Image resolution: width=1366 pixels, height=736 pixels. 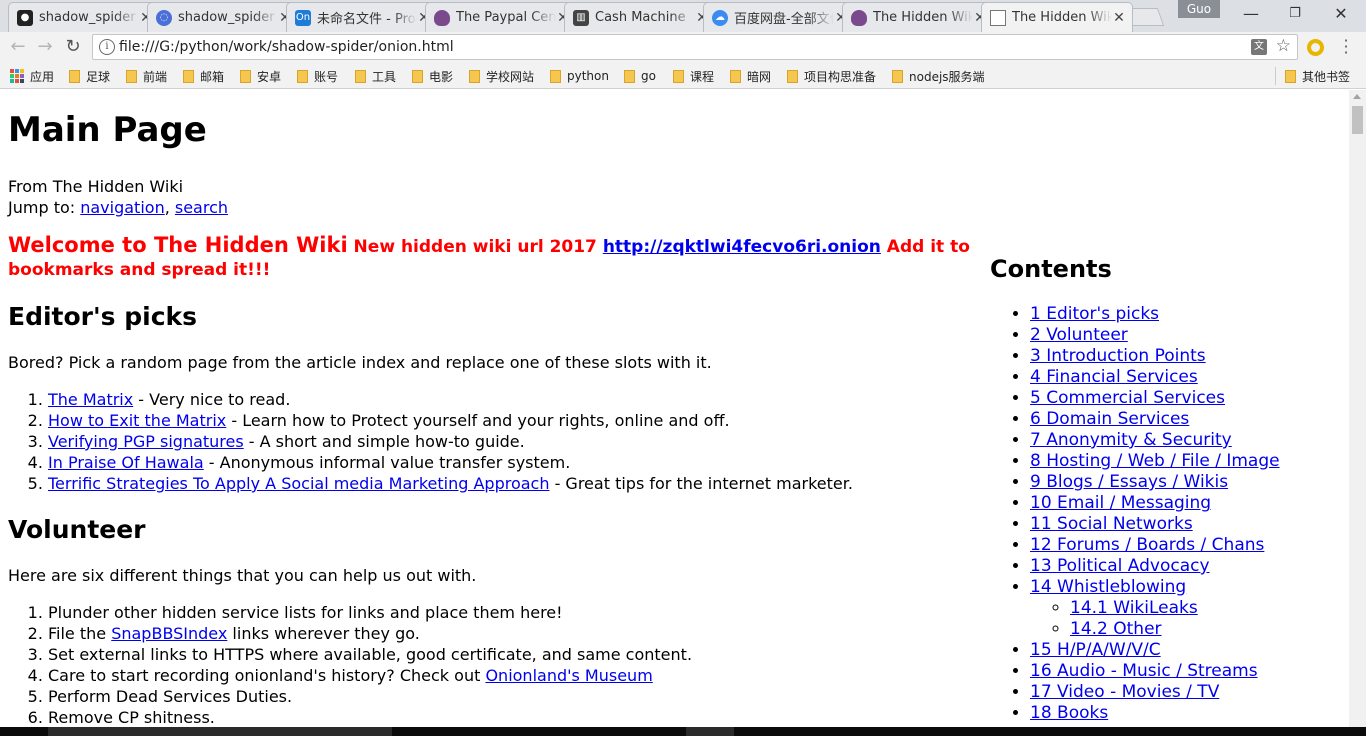 What do you see at coordinates (1109, 419) in the screenshot?
I see `toc-link: 6 Domain Services` at bounding box center [1109, 419].